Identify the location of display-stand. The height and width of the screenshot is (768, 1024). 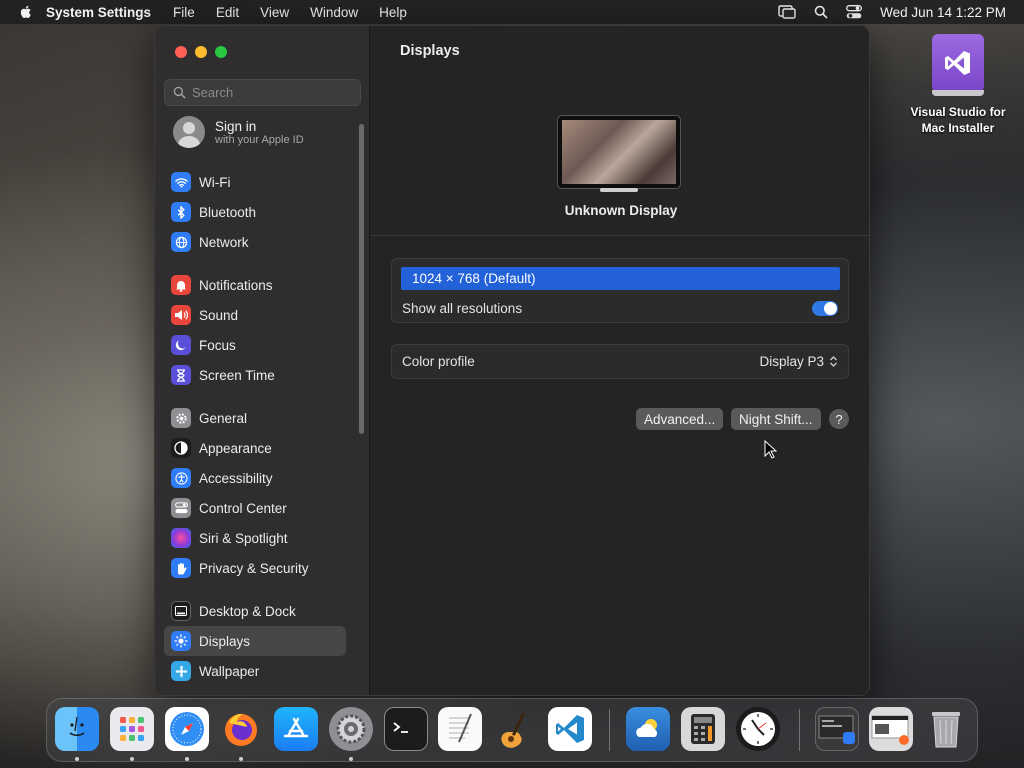
(619, 190).